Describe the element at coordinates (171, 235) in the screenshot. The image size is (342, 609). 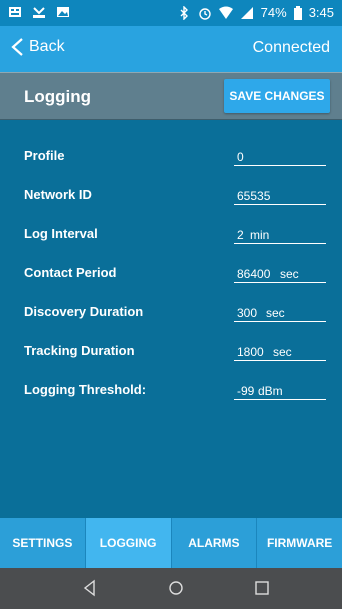
I see `field-row-log-interval: Log Interval 2 min` at that location.